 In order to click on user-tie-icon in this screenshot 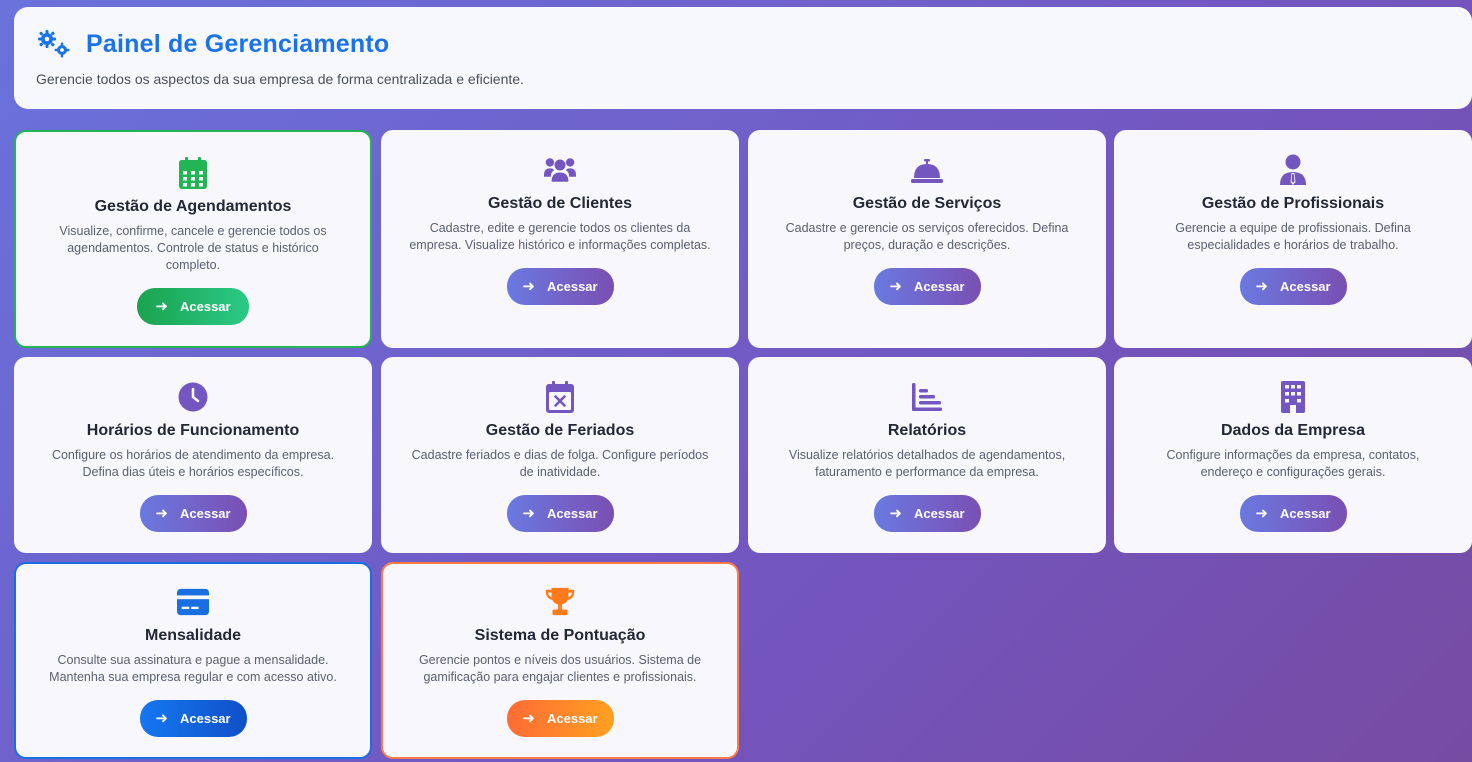, I will do `click(1293, 170)`.